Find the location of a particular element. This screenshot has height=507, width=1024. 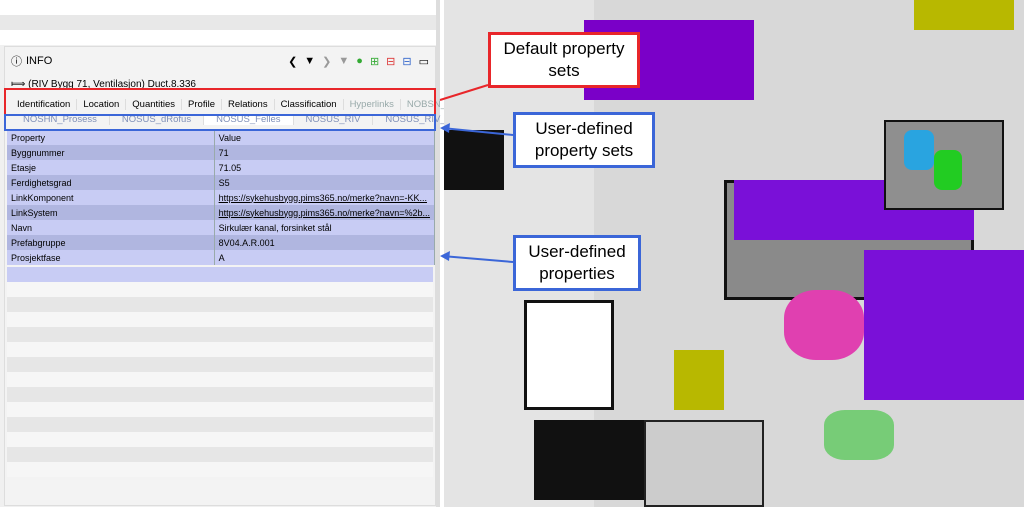

user-sets-highlight is located at coordinates (220, 122).